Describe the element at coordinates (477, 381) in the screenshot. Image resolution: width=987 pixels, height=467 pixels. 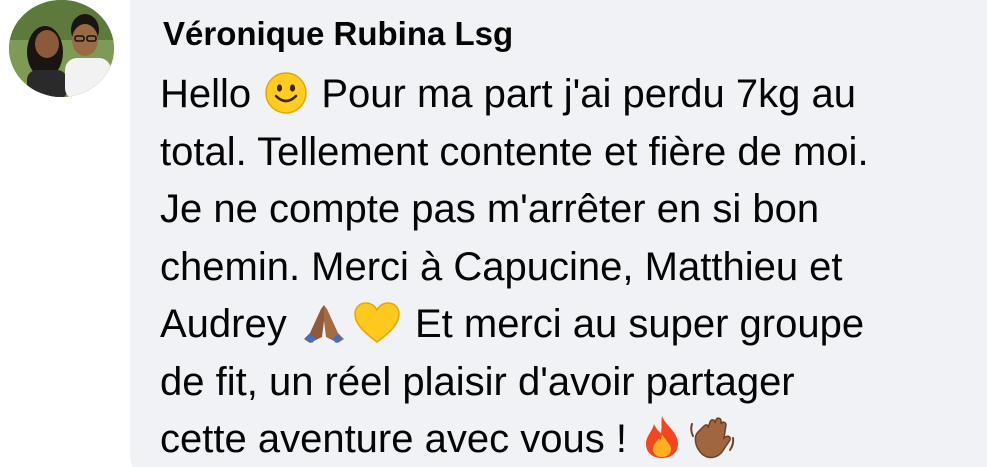
I see `comment-line: de fit, un réel plaisir d'avoir partager` at that location.